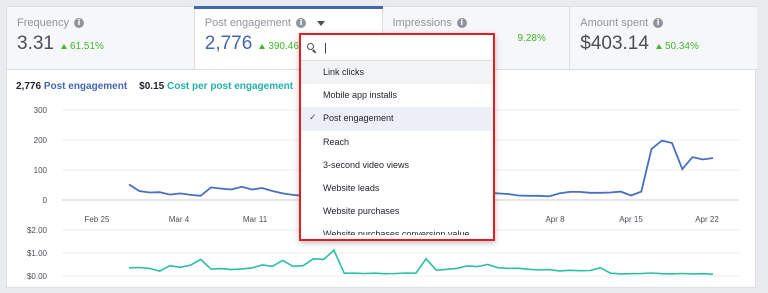 Image resolution: width=768 pixels, height=293 pixels. Describe the element at coordinates (360, 95) in the screenshot. I see `dropdown-item-label: Mobile app installs` at that location.